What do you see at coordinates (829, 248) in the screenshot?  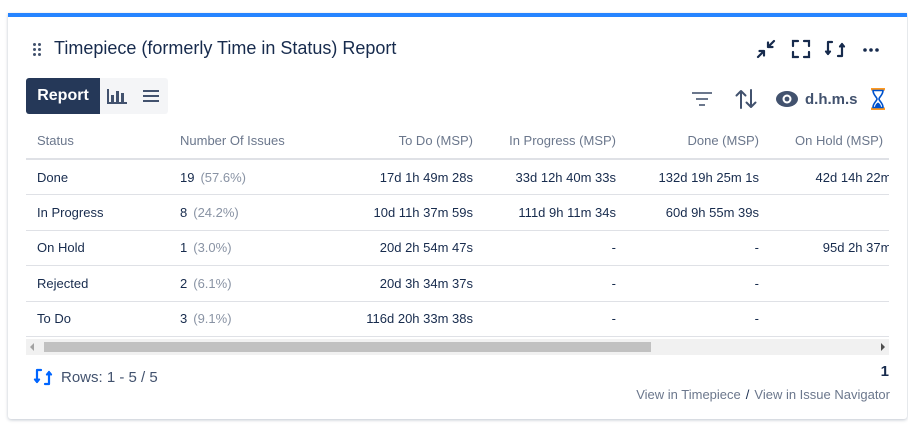 I see `cell-on-hold: 95d 2h 37m 50s` at bounding box center [829, 248].